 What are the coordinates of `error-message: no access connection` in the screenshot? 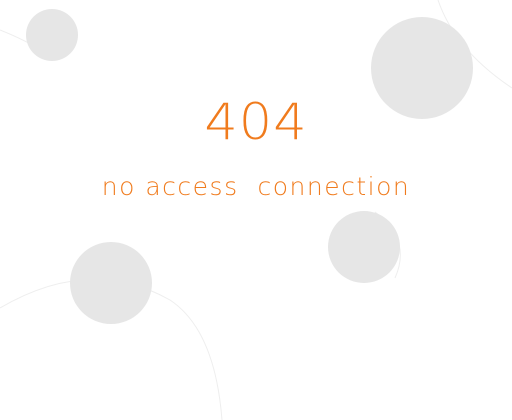 It's located at (256, 186).